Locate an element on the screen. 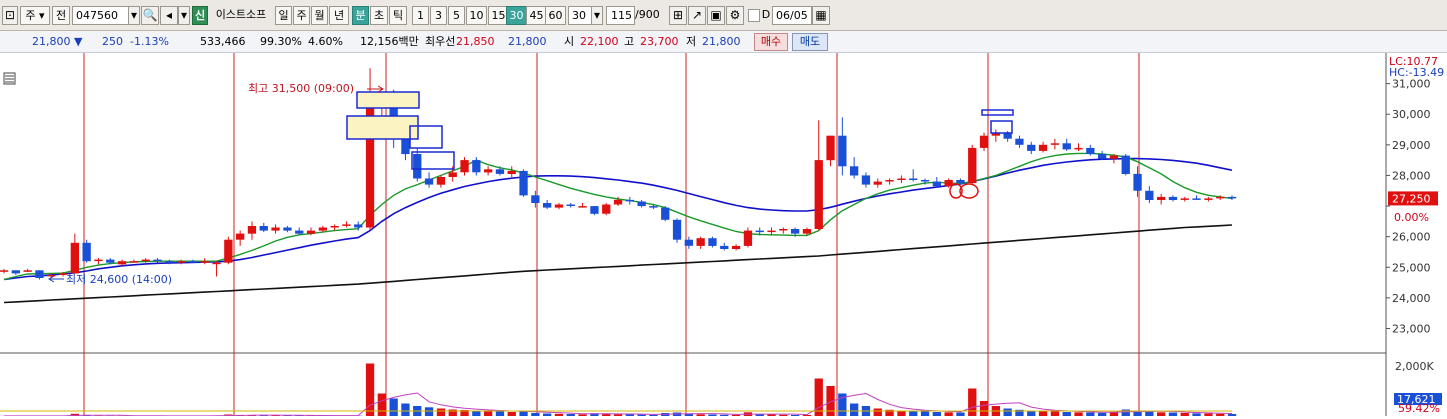 The width and height of the screenshot is (1447, 419). interval-3-button: 3 is located at coordinates (438, 15).